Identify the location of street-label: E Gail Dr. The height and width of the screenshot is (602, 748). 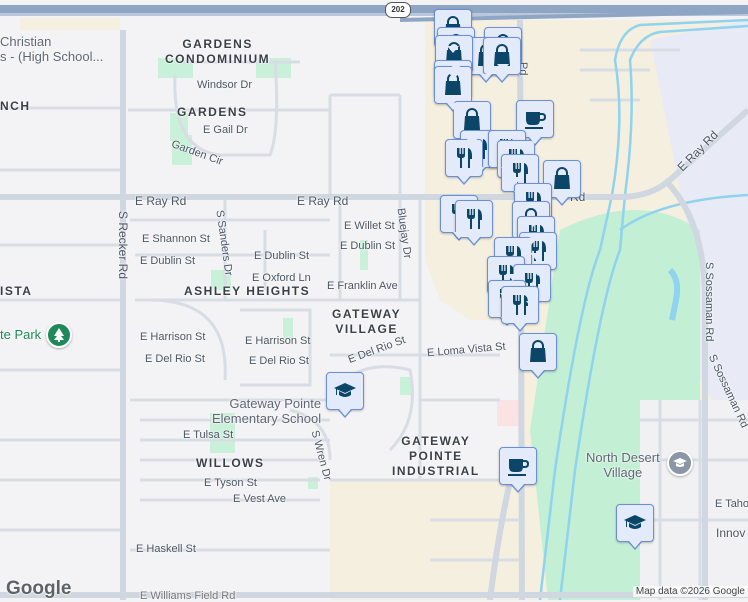
(225, 130).